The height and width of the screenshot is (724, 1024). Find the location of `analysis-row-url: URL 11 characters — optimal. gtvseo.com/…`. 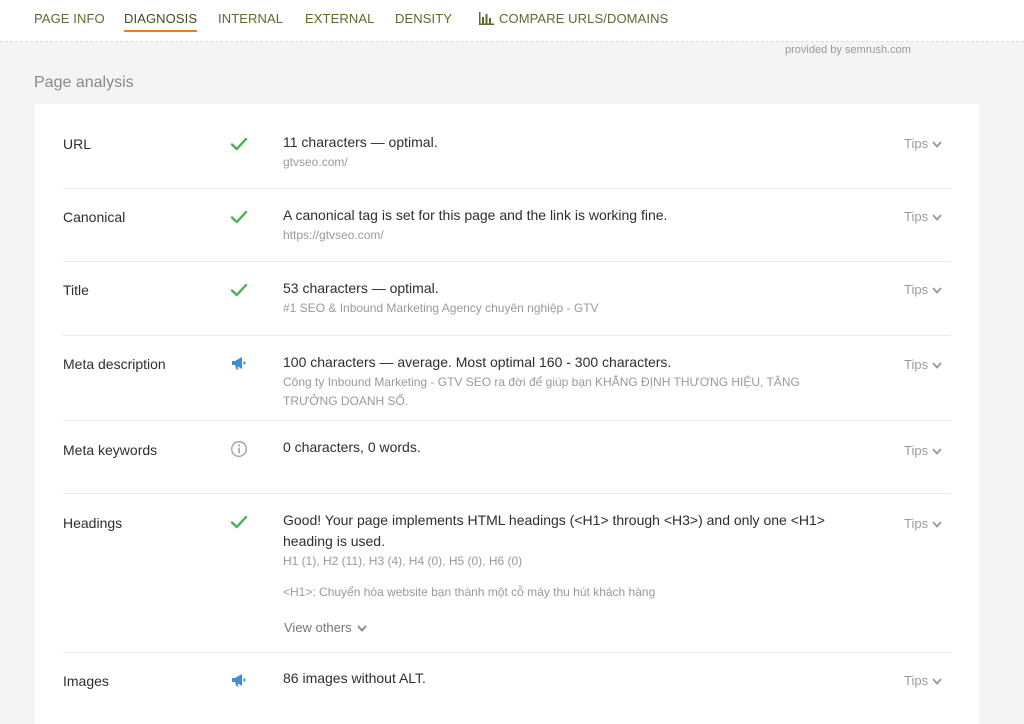

analysis-row-url: URL 11 characters — optimal. gtvseo.com/… is located at coordinates (507, 146).